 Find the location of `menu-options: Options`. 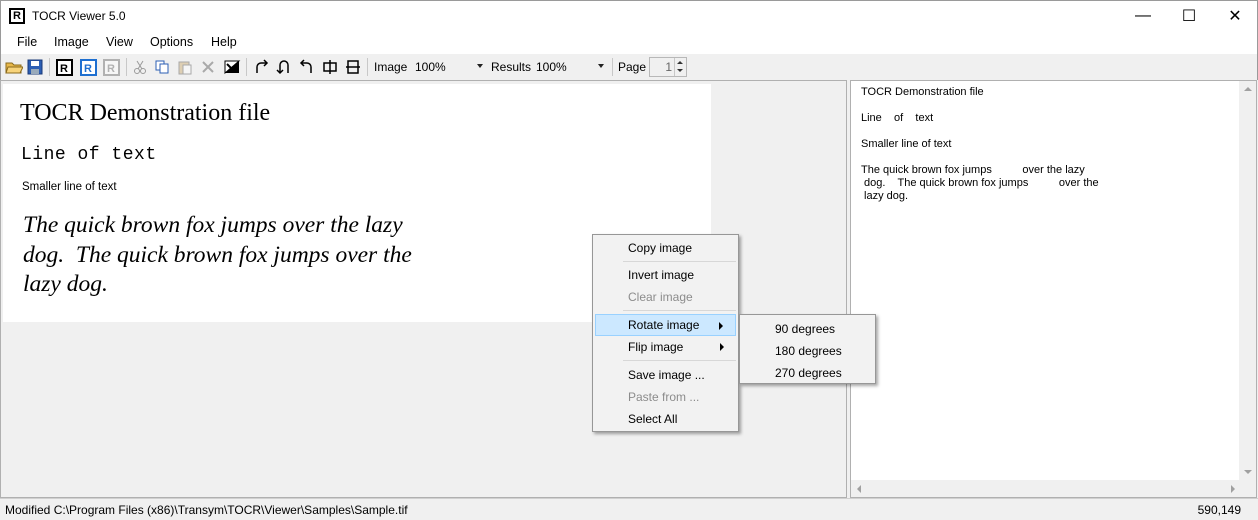

menu-options: Options is located at coordinates (171, 42).